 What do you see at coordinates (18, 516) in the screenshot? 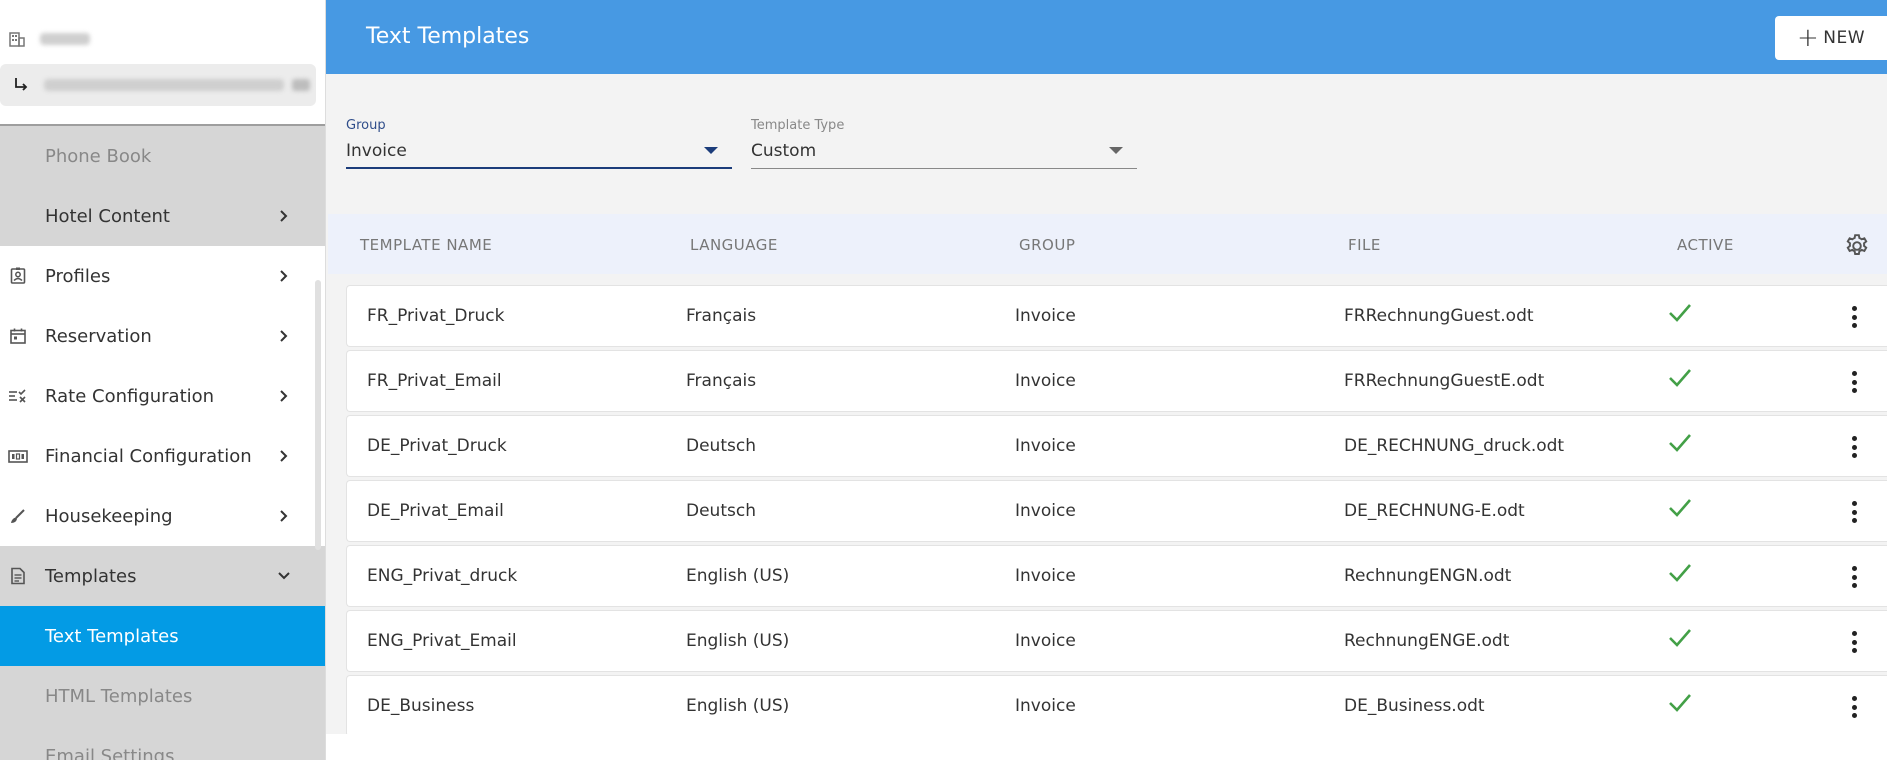
I see `brush-icon` at bounding box center [18, 516].